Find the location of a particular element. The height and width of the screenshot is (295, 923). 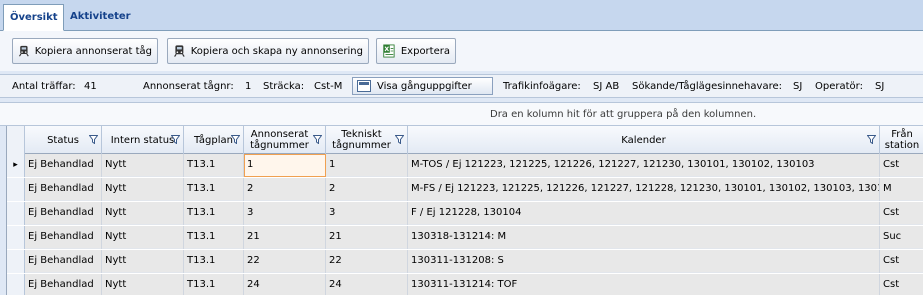

column-header-kalender: Kalender is located at coordinates (644, 140).